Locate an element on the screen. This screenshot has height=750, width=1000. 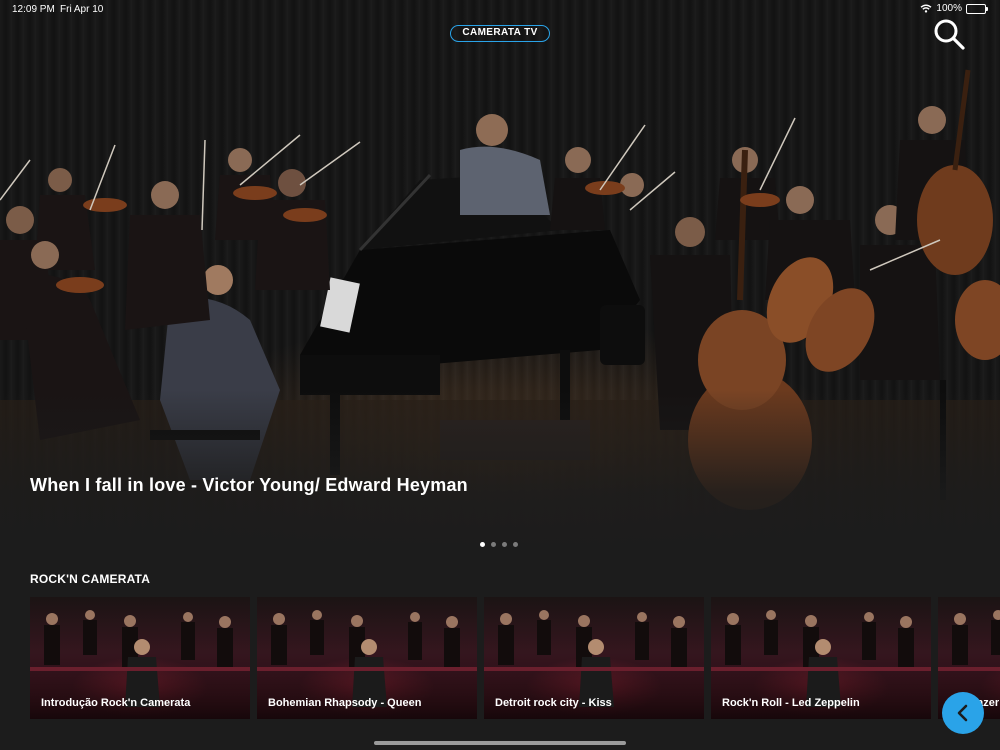
status-time: 12:09 PM is located at coordinates (33, 9).